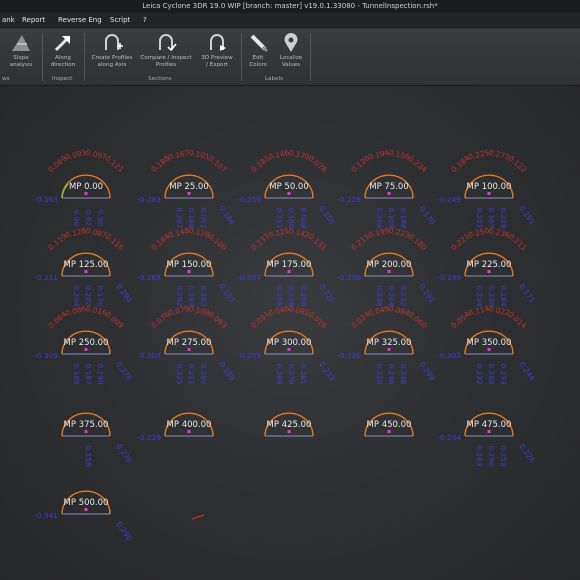 Image resolution: width=580 pixels, height=580 pixels. What do you see at coordinates (191, 373) in the screenshot?
I see `deviation-under-label: 0.211` at bounding box center [191, 373].